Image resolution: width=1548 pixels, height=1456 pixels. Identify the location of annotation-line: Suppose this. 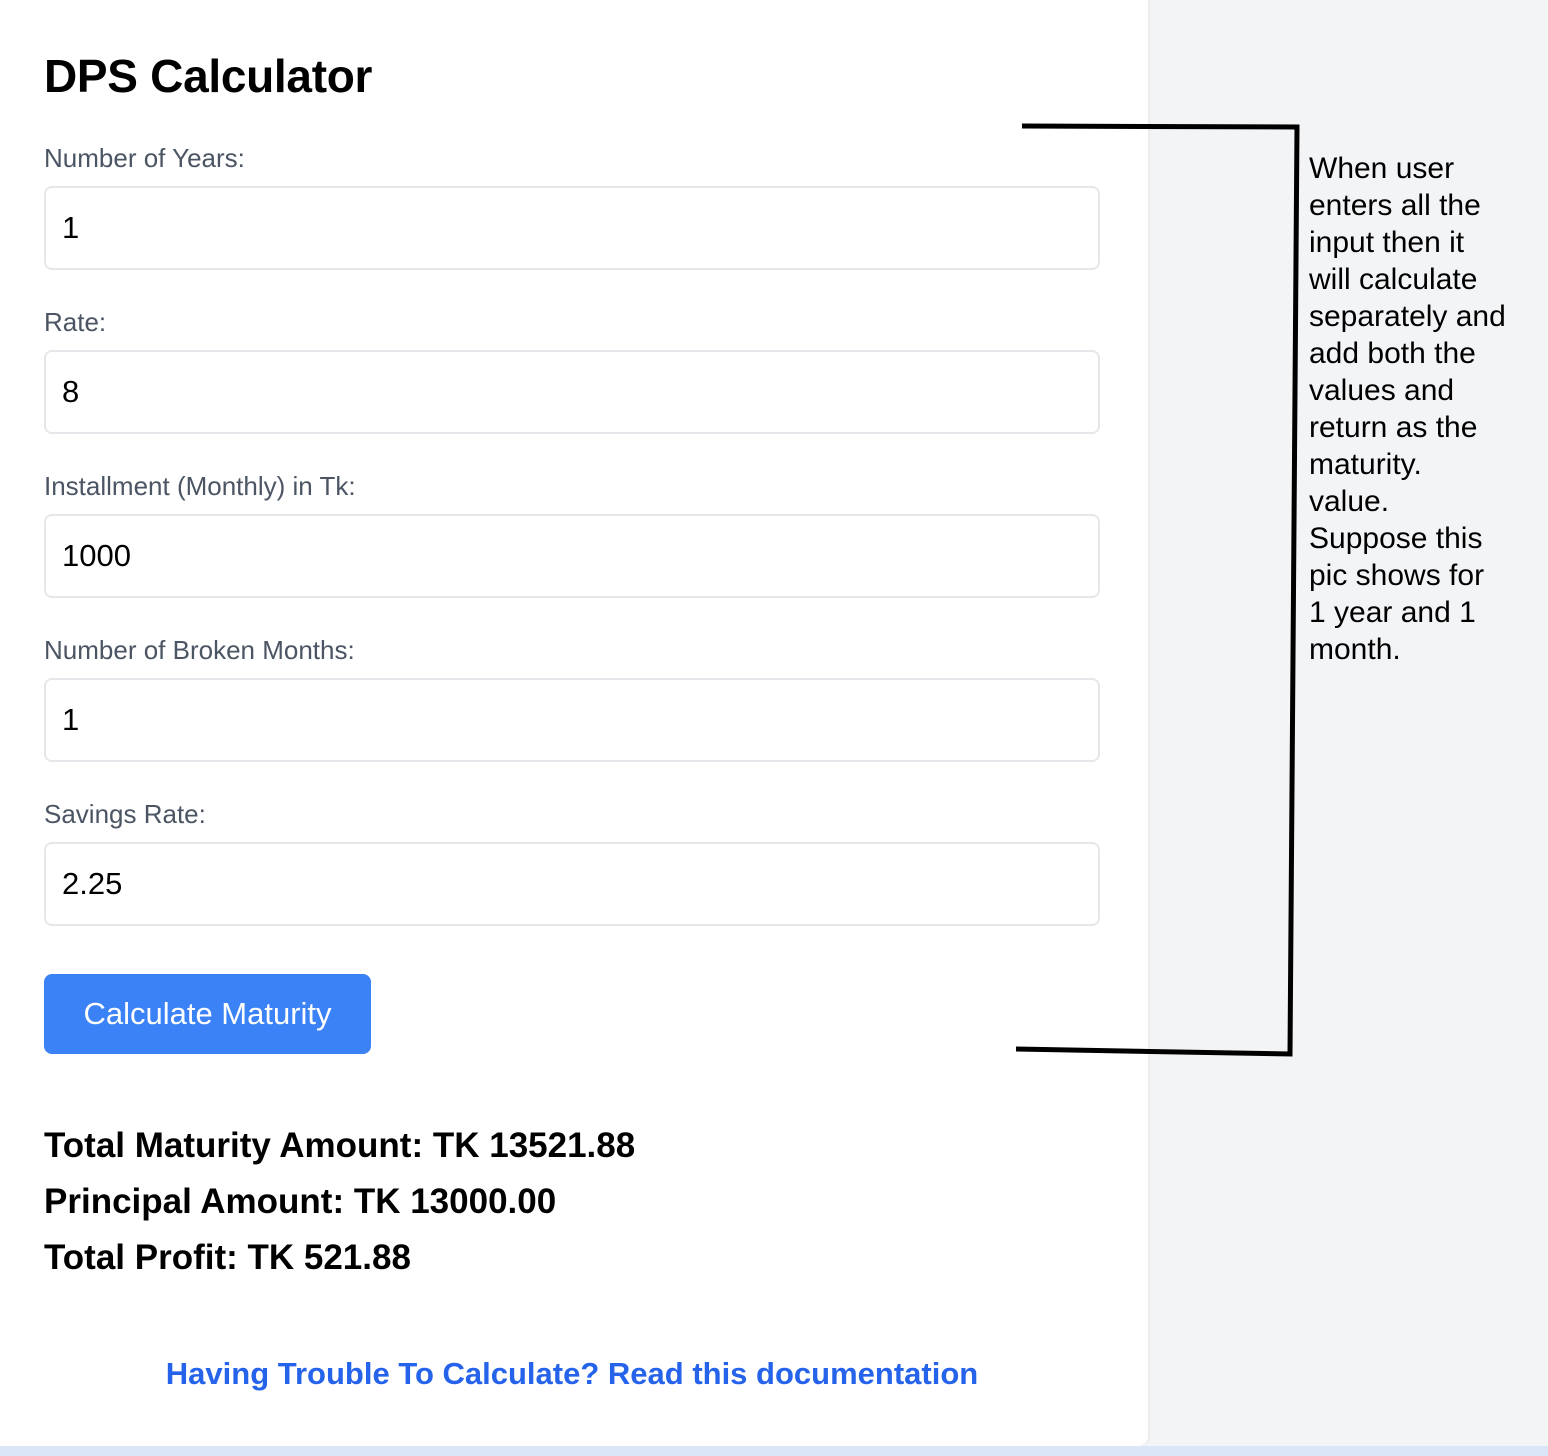
(1396, 538).